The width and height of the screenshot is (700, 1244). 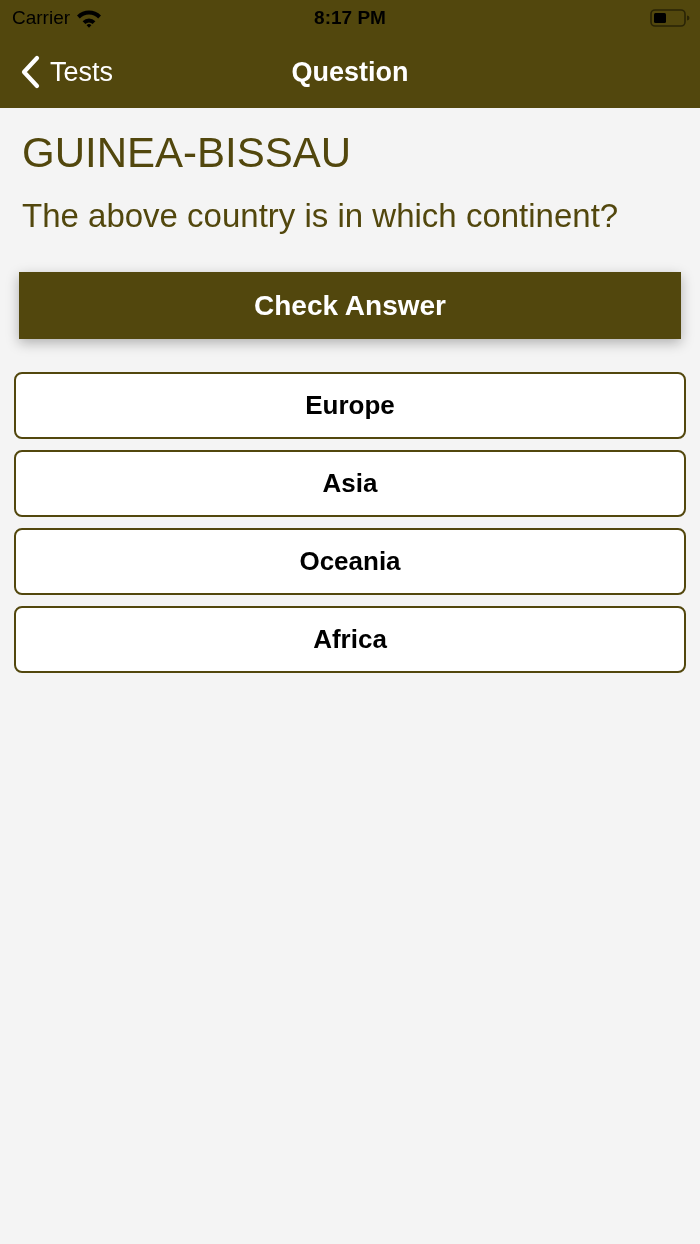 What do you see at coordinates (321, 216) in the screenshot?
I see `question-text: The above country is in which continent?` at bounding box center [321, 216].